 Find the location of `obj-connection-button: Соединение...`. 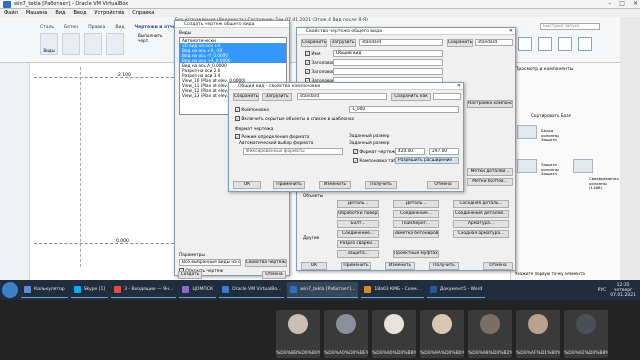

obj-connection-button: Соединение... is located at coordinates (358, 234).